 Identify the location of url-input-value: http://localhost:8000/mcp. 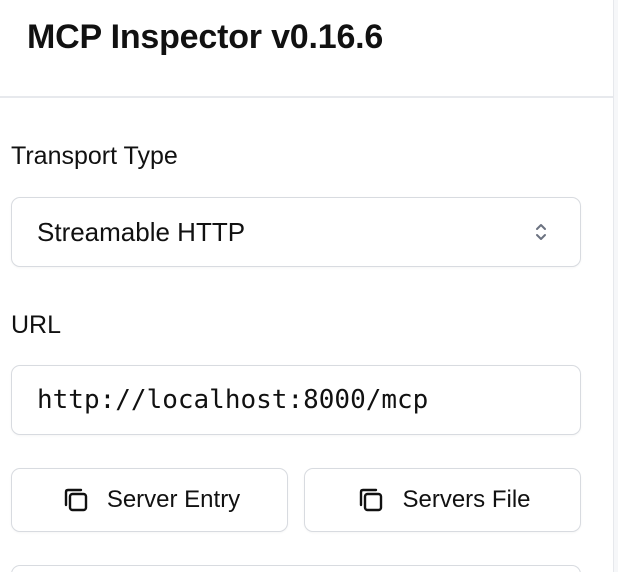
(233, 400).